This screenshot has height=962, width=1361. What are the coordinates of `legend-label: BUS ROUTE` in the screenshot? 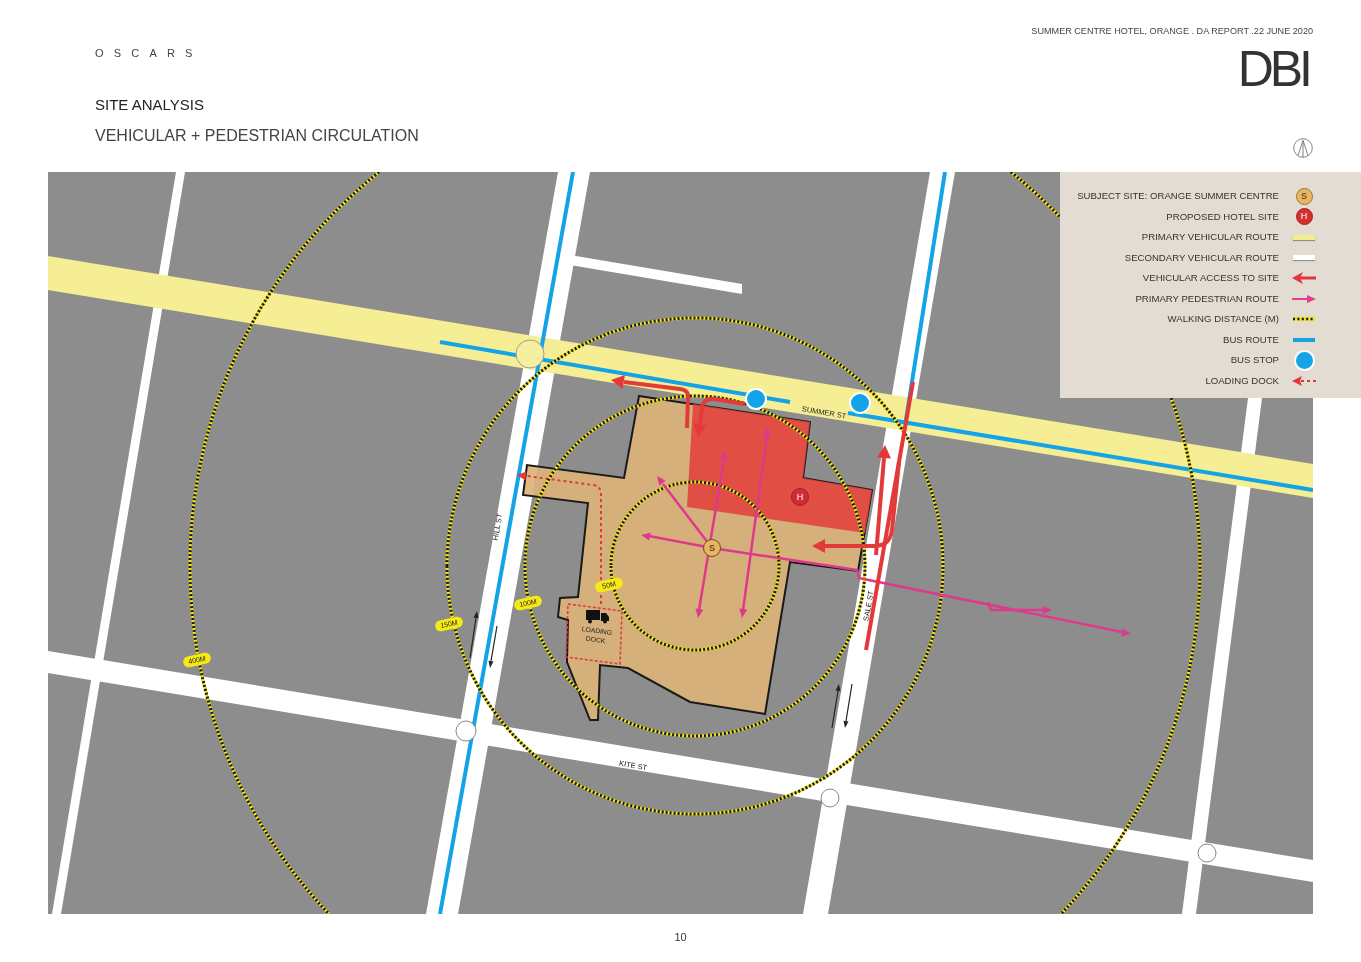 It's located at (1251, 339).